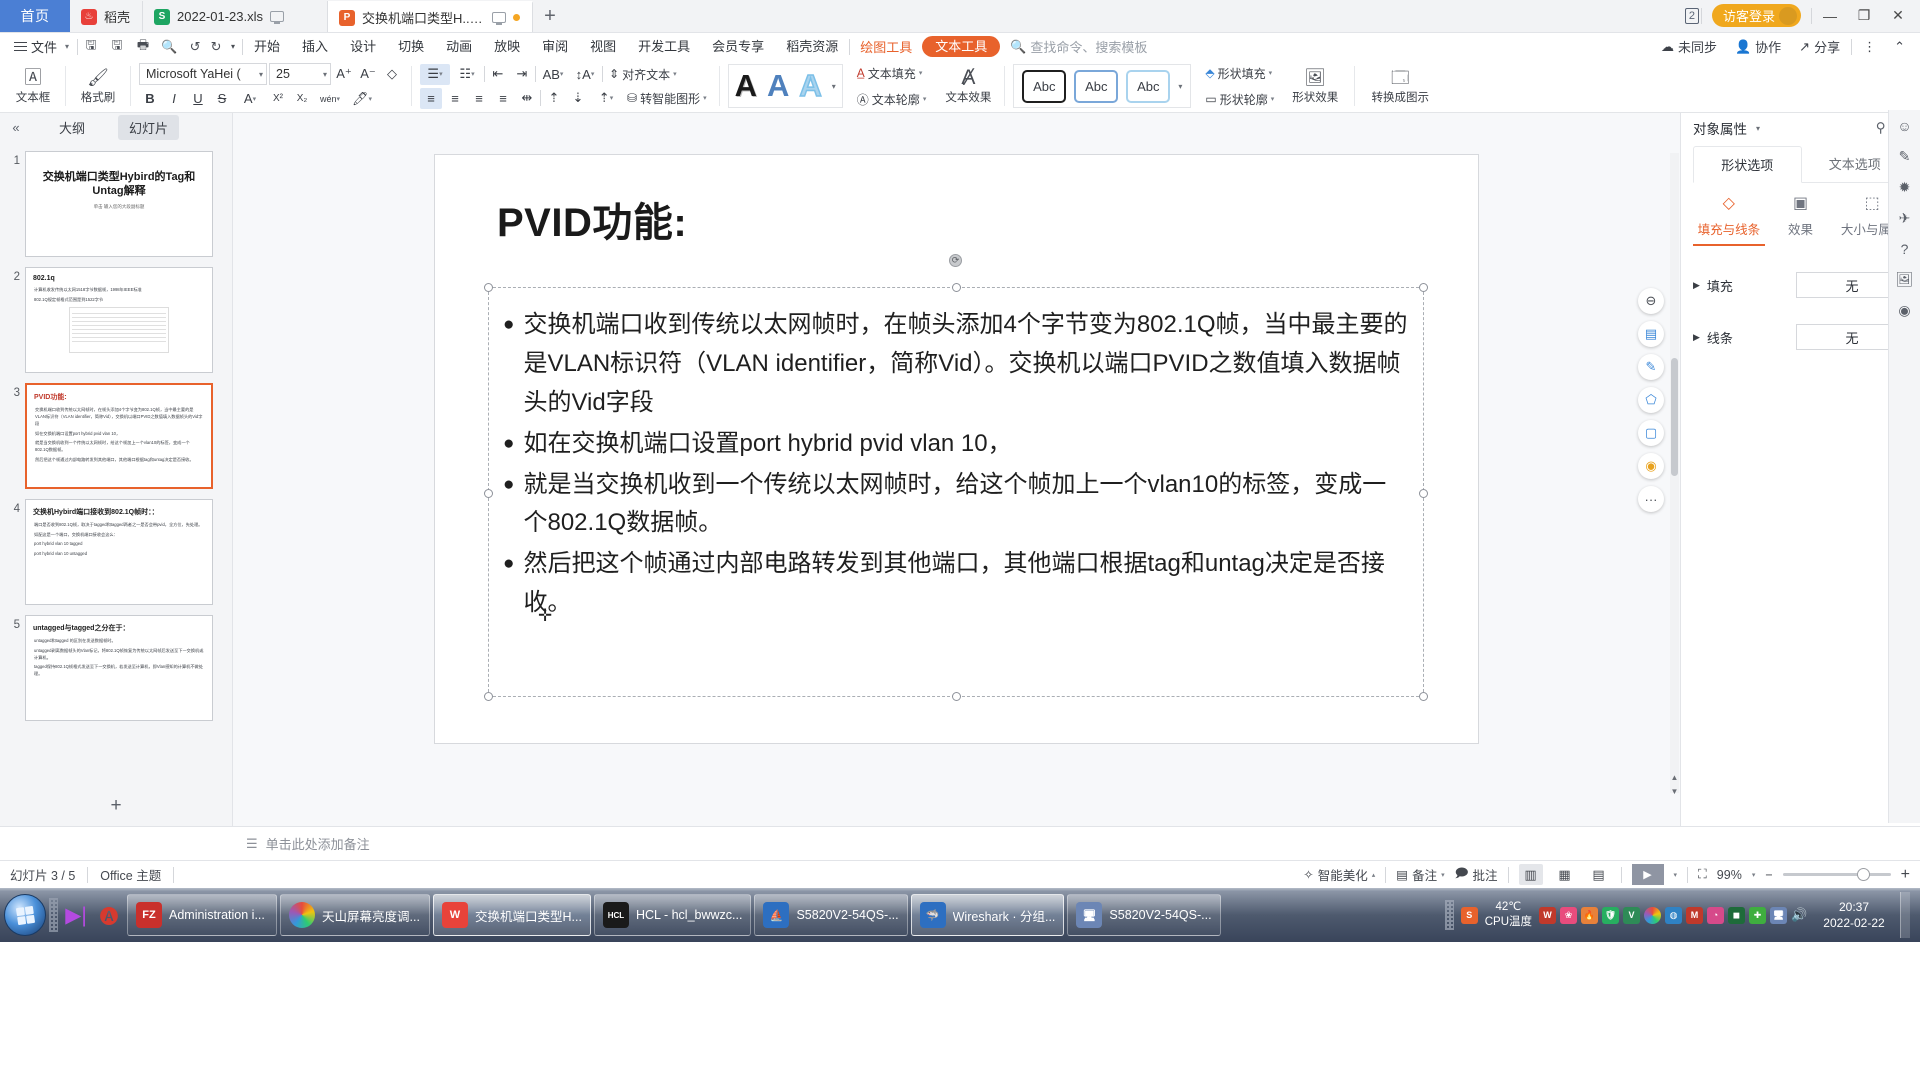 This screenshot has height=1080, width=1920. Describe the element at coordinates (1651, 367) in the screenshot. I see `pen-icon: ✎` at that location.